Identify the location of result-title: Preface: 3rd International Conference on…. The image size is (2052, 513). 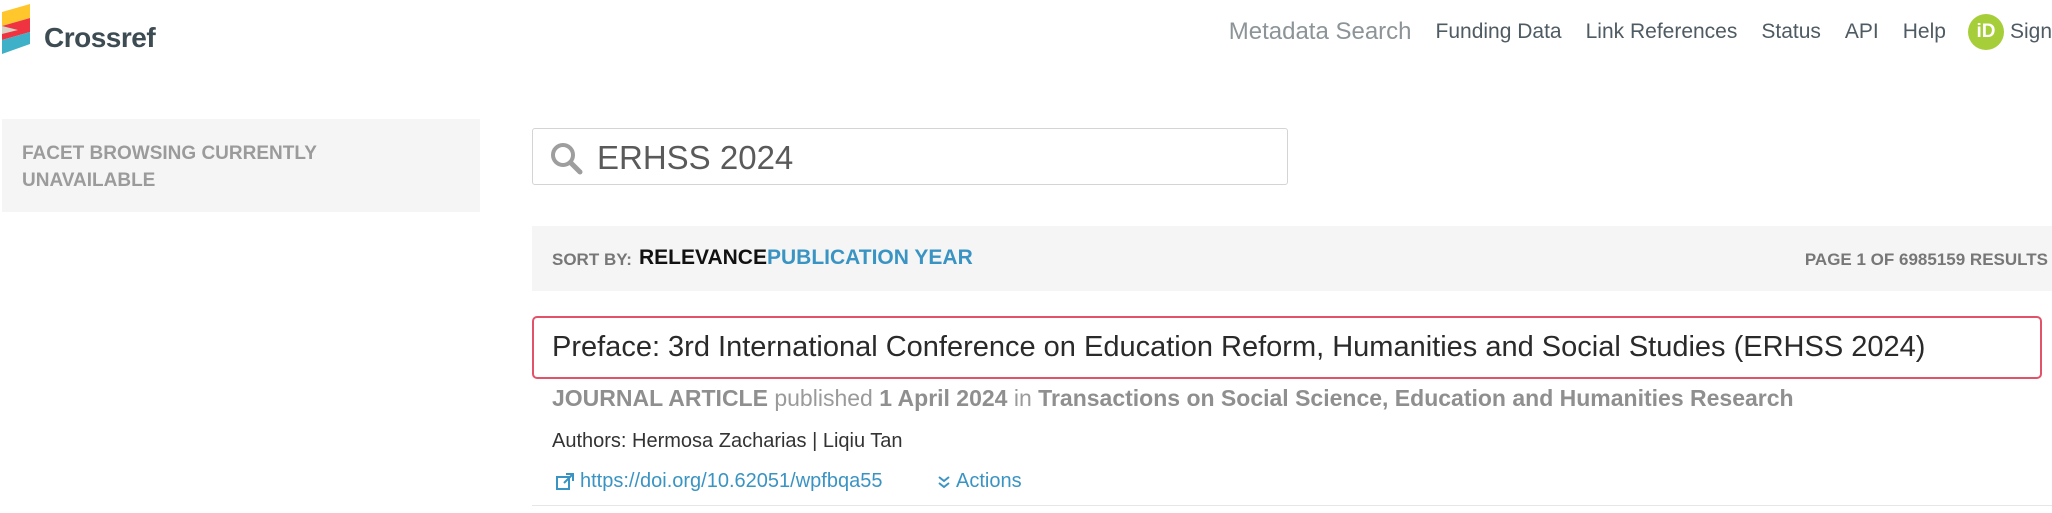
(1238, 347).